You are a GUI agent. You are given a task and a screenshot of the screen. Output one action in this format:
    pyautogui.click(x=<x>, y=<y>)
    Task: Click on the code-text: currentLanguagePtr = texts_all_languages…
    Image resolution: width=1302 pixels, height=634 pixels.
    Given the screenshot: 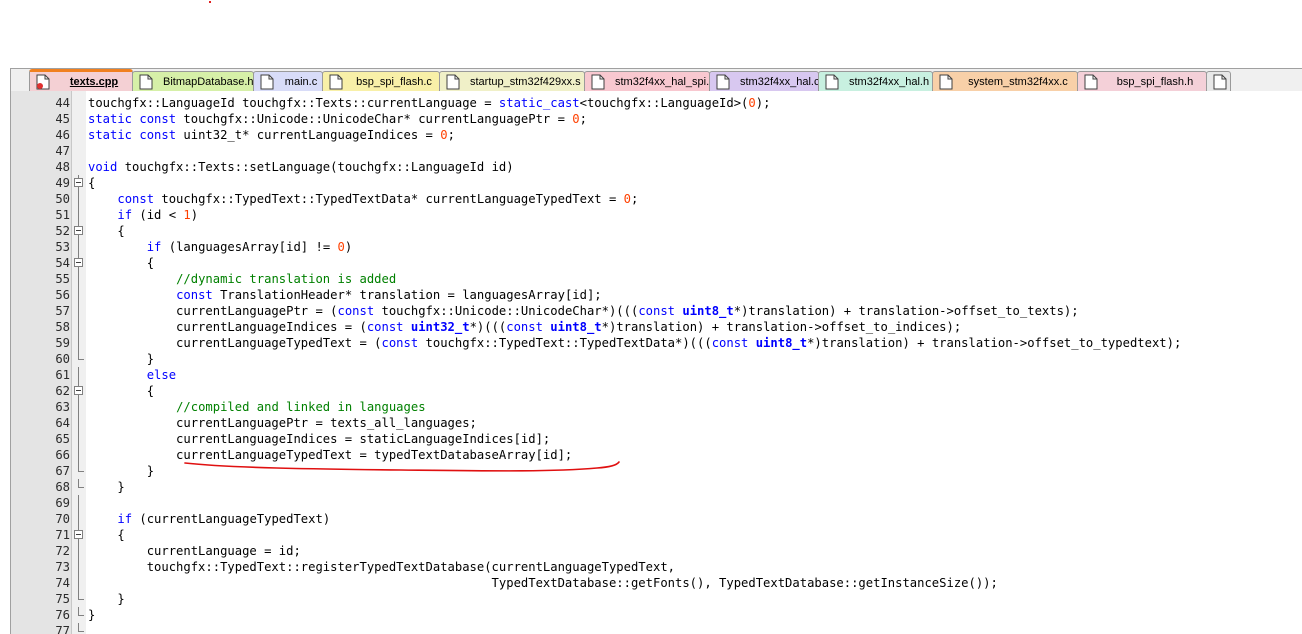 What is the action you would take?
    pyautogui.click(x=282, y=423)
    